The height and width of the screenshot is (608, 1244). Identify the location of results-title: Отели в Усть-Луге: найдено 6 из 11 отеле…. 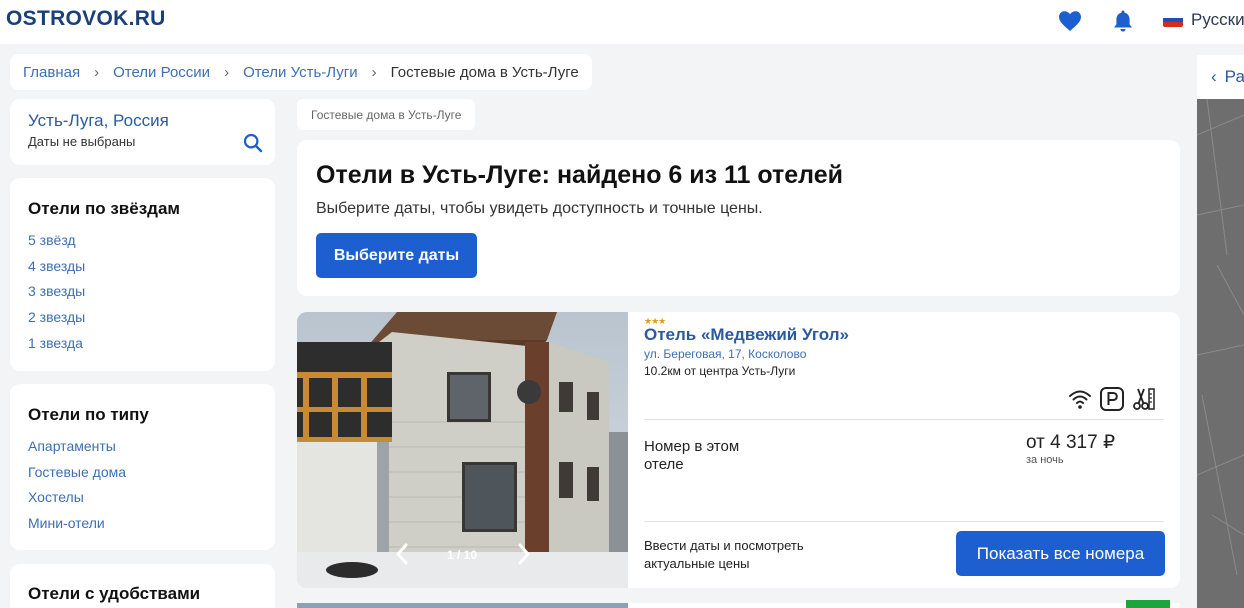
(580, 175).